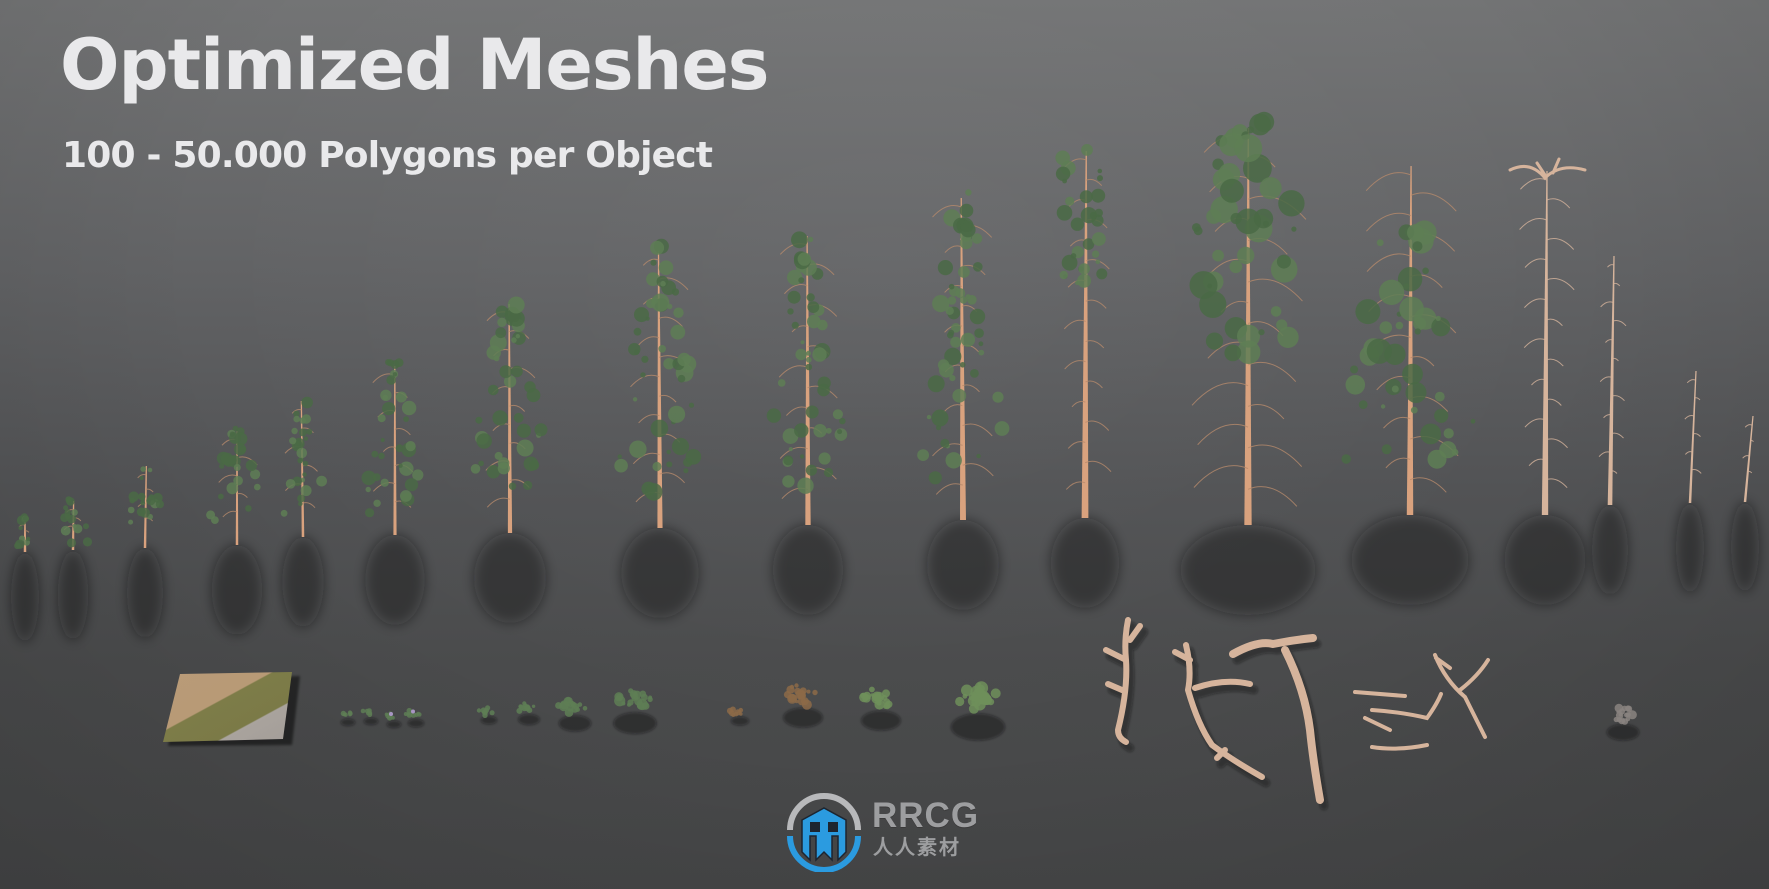  What do you see at coordinates (1083, 331) in the screenshot?
I see `tree-pine-mature` at bounding box center [1083, 331].